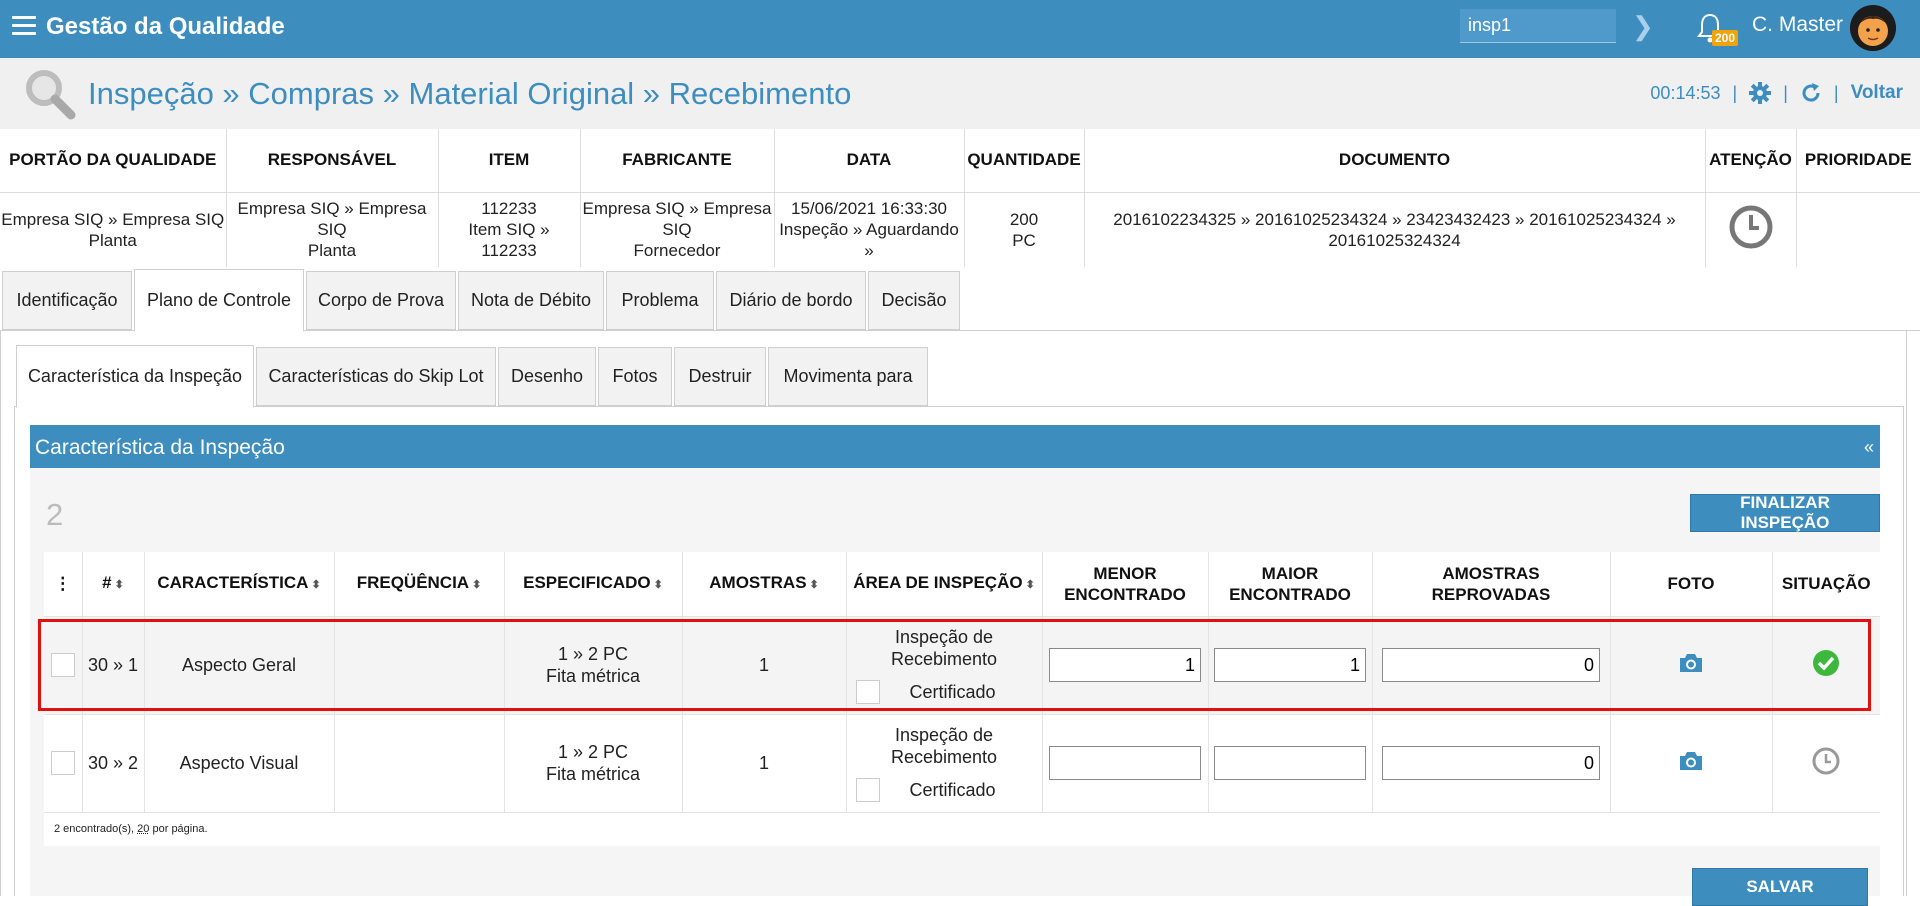  Describe the element at coordinates (869, 209) in the screenshot. I see `data-line-1: 15/06/2021 16:33:30` at that location.